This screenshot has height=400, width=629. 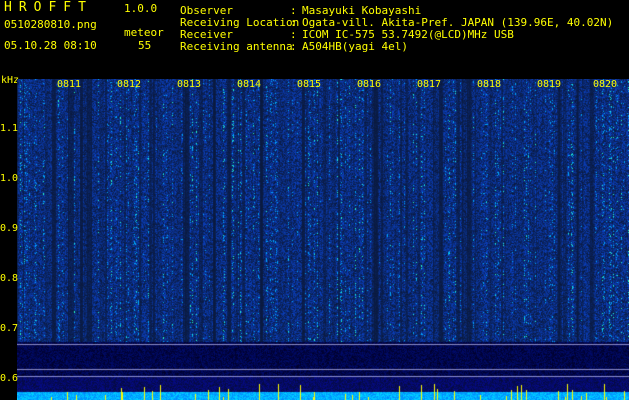 What do you see at coordinates (69, 84) in the screenshot?
I see `x-tick: 0811` at bounding box center [69, 84].